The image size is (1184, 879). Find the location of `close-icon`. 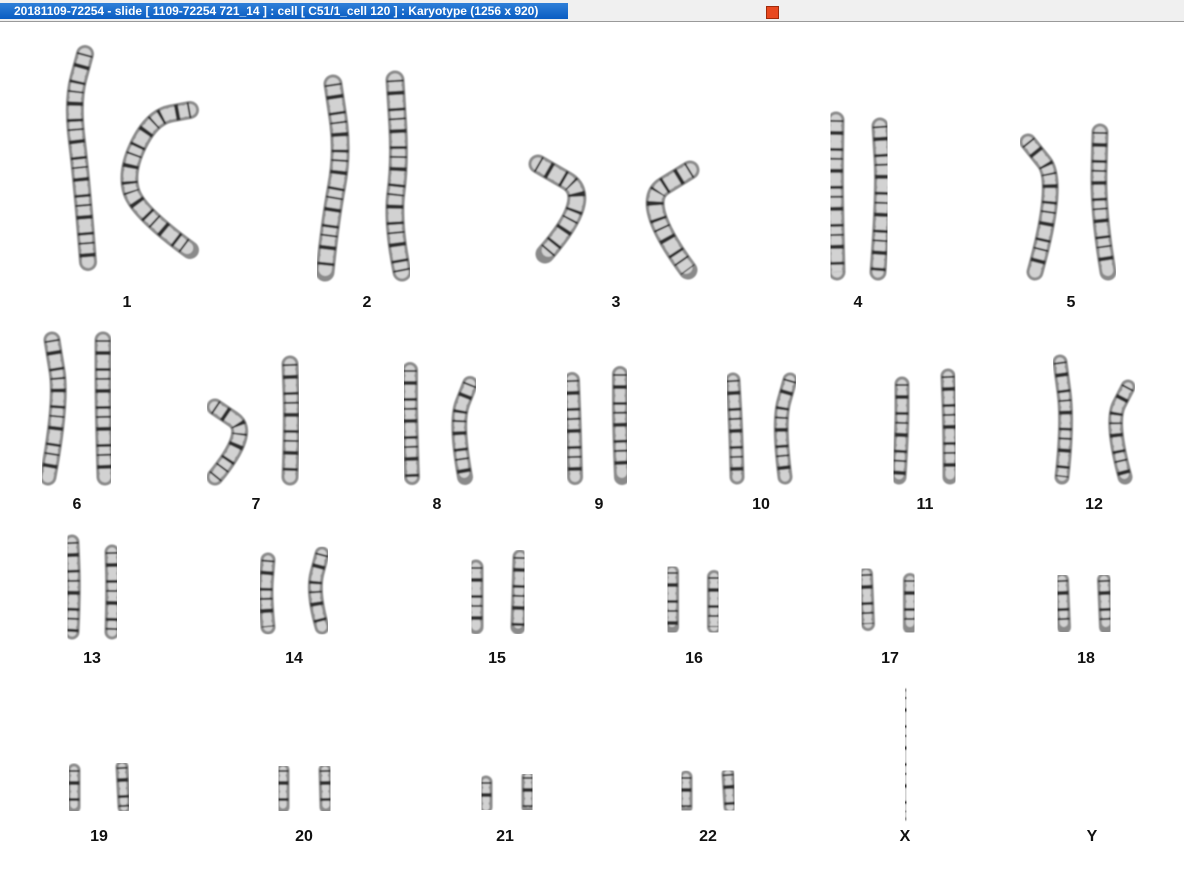

close-icon is located at coordinates (772, 12).